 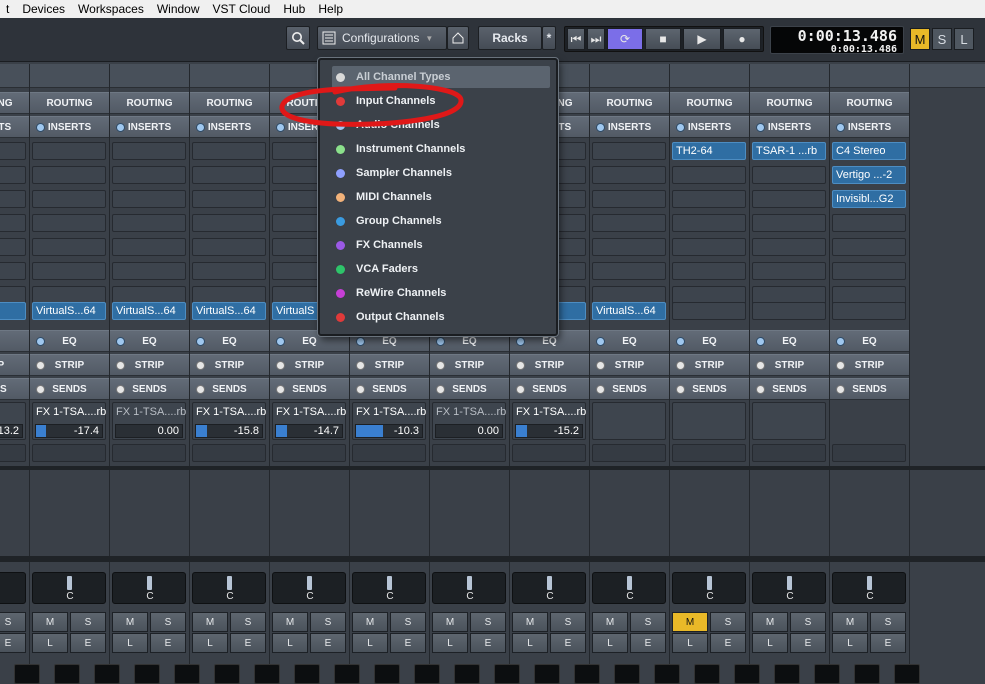 What do you see at coordinates (458, 38) in the screenshot?
I see `home-button` at bounding box center [458, 38].